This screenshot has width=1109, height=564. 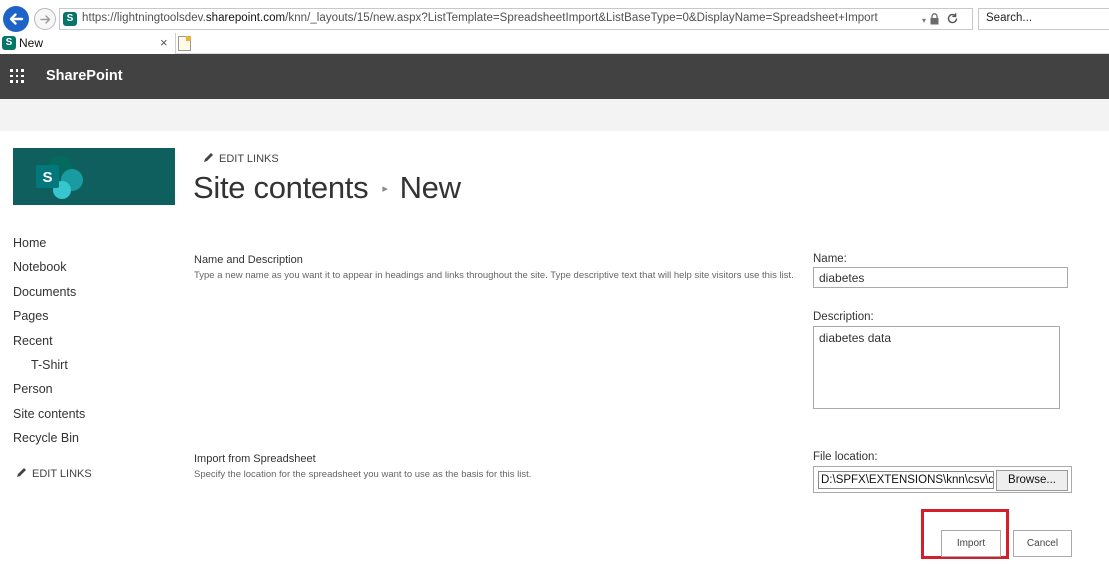 What do you see at coordinates (936, 367) in the screenshot?
I see `description-field: diabetes data` at bounding box center [936, 367].